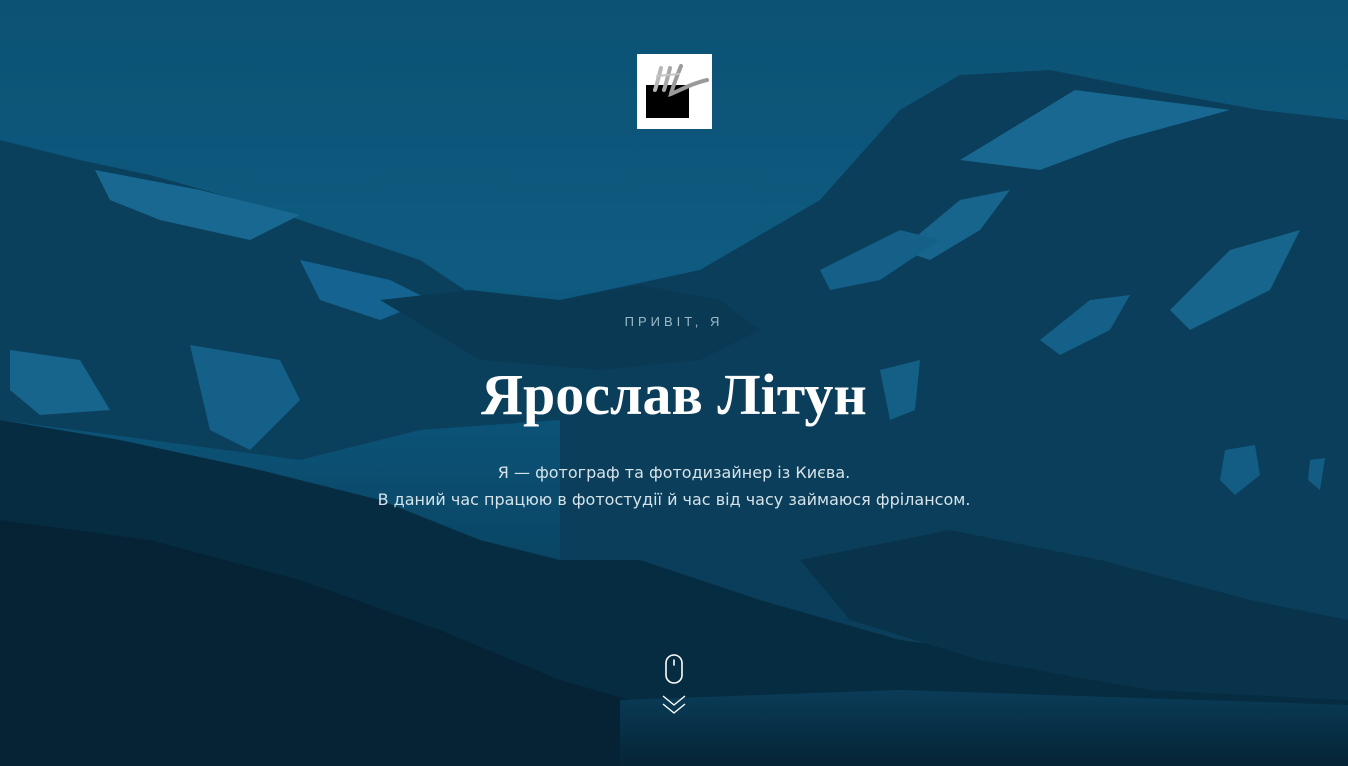 The height and width of the screenshot is (766, 1348). Describe the element at coordinates (674, 321) in the screenshot. I see `greeting-text: привіт, я` at that location.